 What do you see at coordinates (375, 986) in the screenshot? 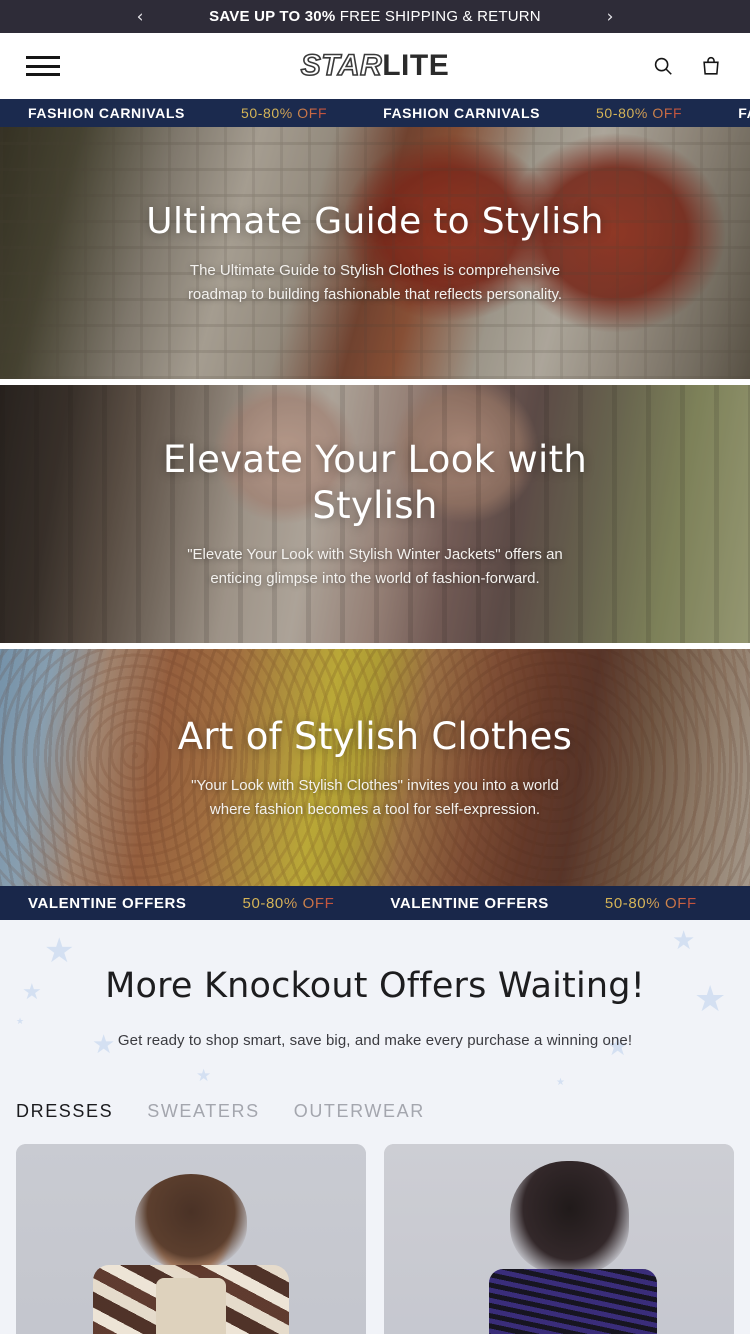
I see `offers-title: More Knockout Offers Waiting!` at bounding box center [375, 986].